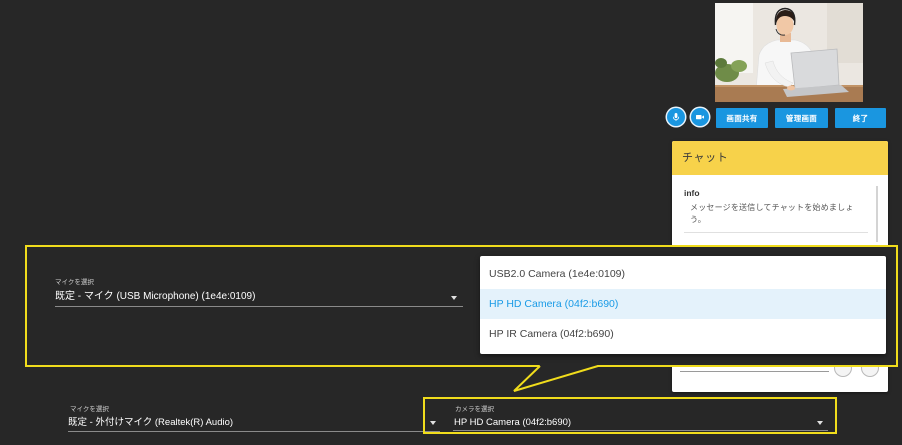 Image resolution: width=902 pixels, height=445 pixels. Describe the element at coordinates (640, 430) in the screenshot. I see `camera-select-underline` at that location.